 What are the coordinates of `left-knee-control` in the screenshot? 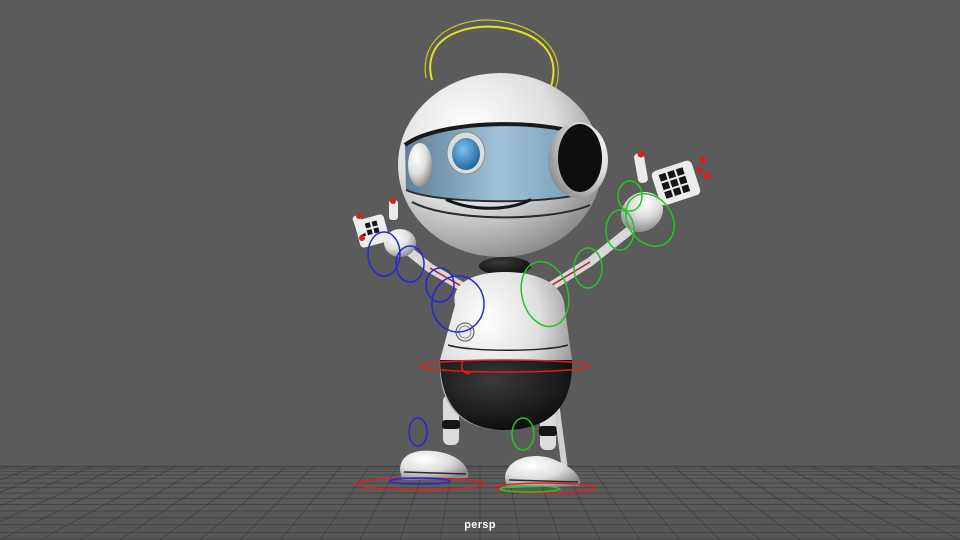 It's located at (418, 432).